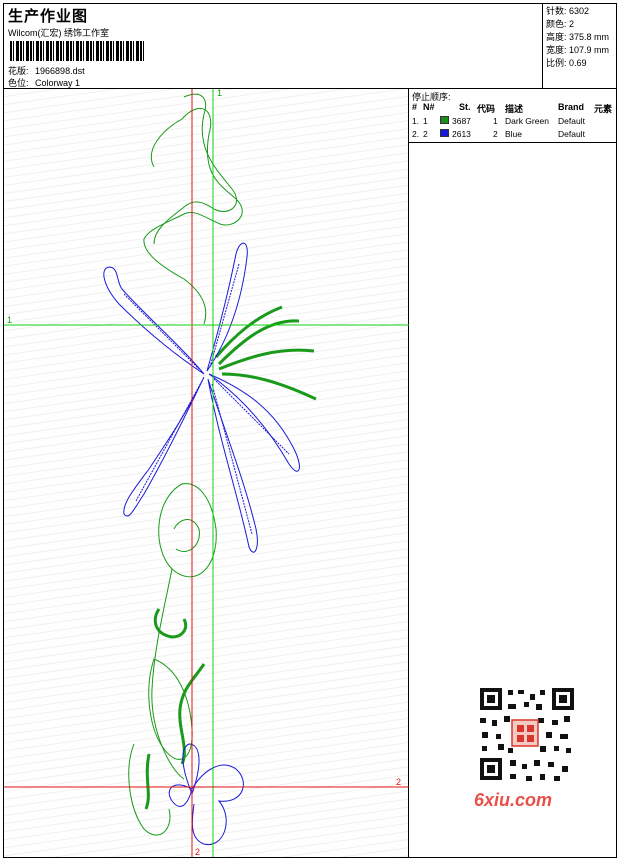  Describe the element at coordinates (578, 37) in the screenshot. I see `stat-height: 高度: 375.8 mm` at that location.